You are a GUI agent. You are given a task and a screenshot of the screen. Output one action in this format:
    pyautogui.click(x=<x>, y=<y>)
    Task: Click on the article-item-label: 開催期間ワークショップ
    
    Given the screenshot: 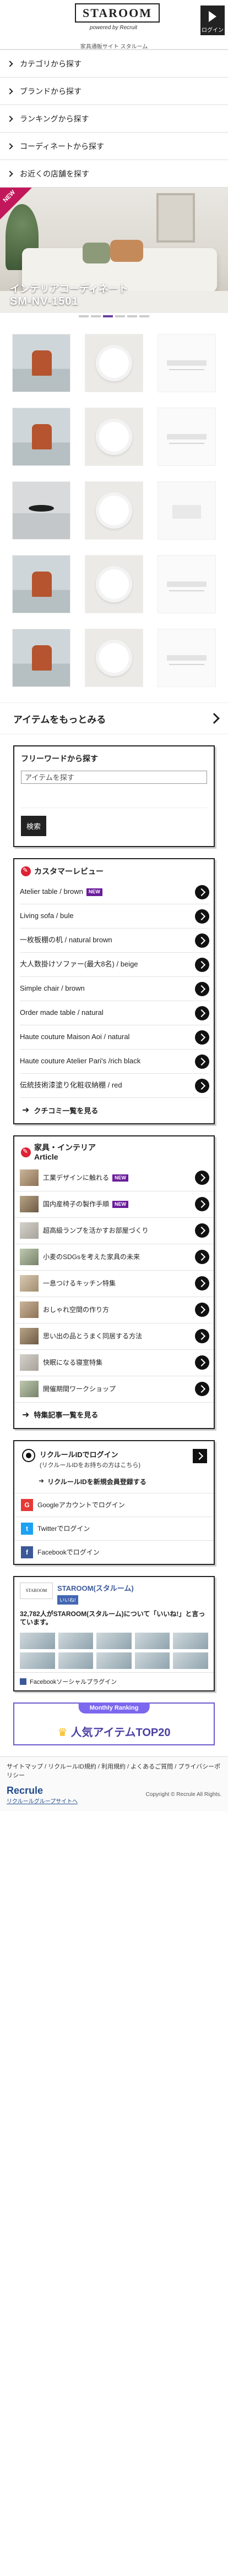 What is the action you would take?
    pyautogui.click(x=79, y=1389)
    